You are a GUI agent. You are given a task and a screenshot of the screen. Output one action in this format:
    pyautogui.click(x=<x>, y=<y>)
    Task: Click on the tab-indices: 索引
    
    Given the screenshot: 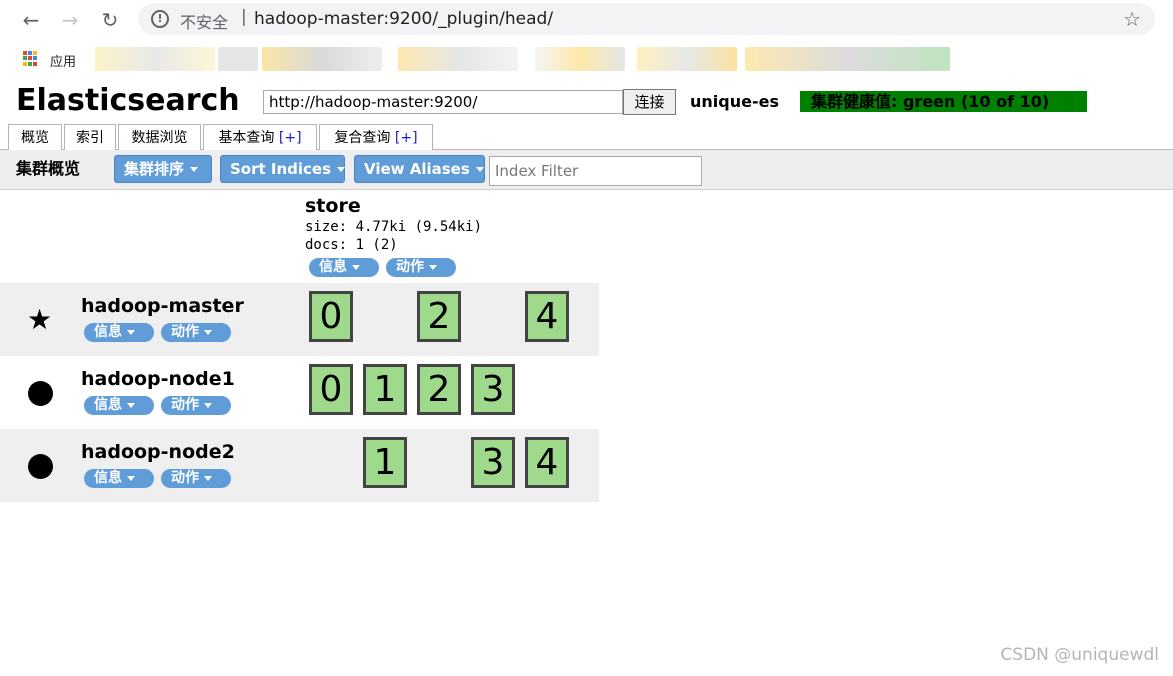 What is the action you would take?
    pyautogui.click(x=90, y=137)
    